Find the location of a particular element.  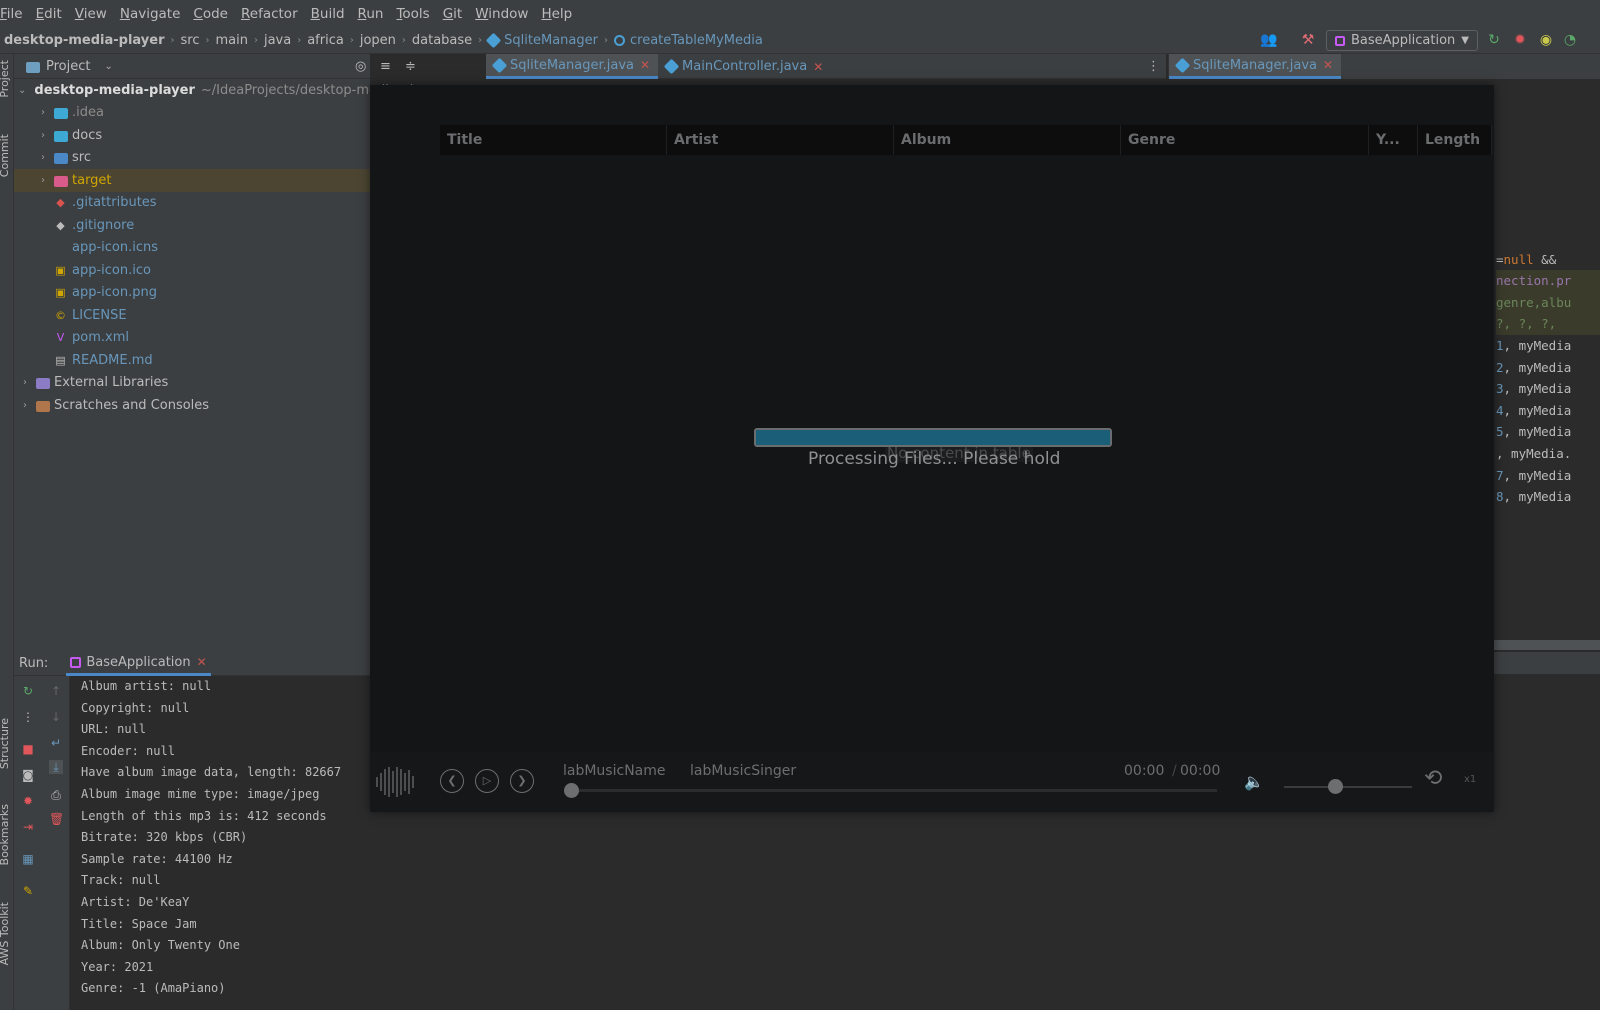

menu-help: Help is located at coordinates (556, 14).